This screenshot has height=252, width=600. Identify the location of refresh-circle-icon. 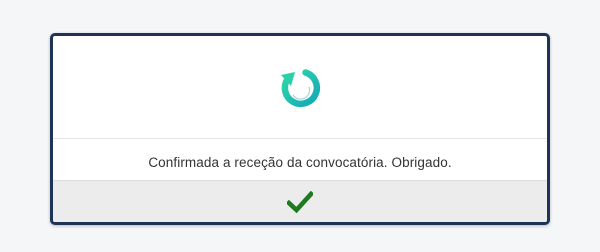
(300, 87).